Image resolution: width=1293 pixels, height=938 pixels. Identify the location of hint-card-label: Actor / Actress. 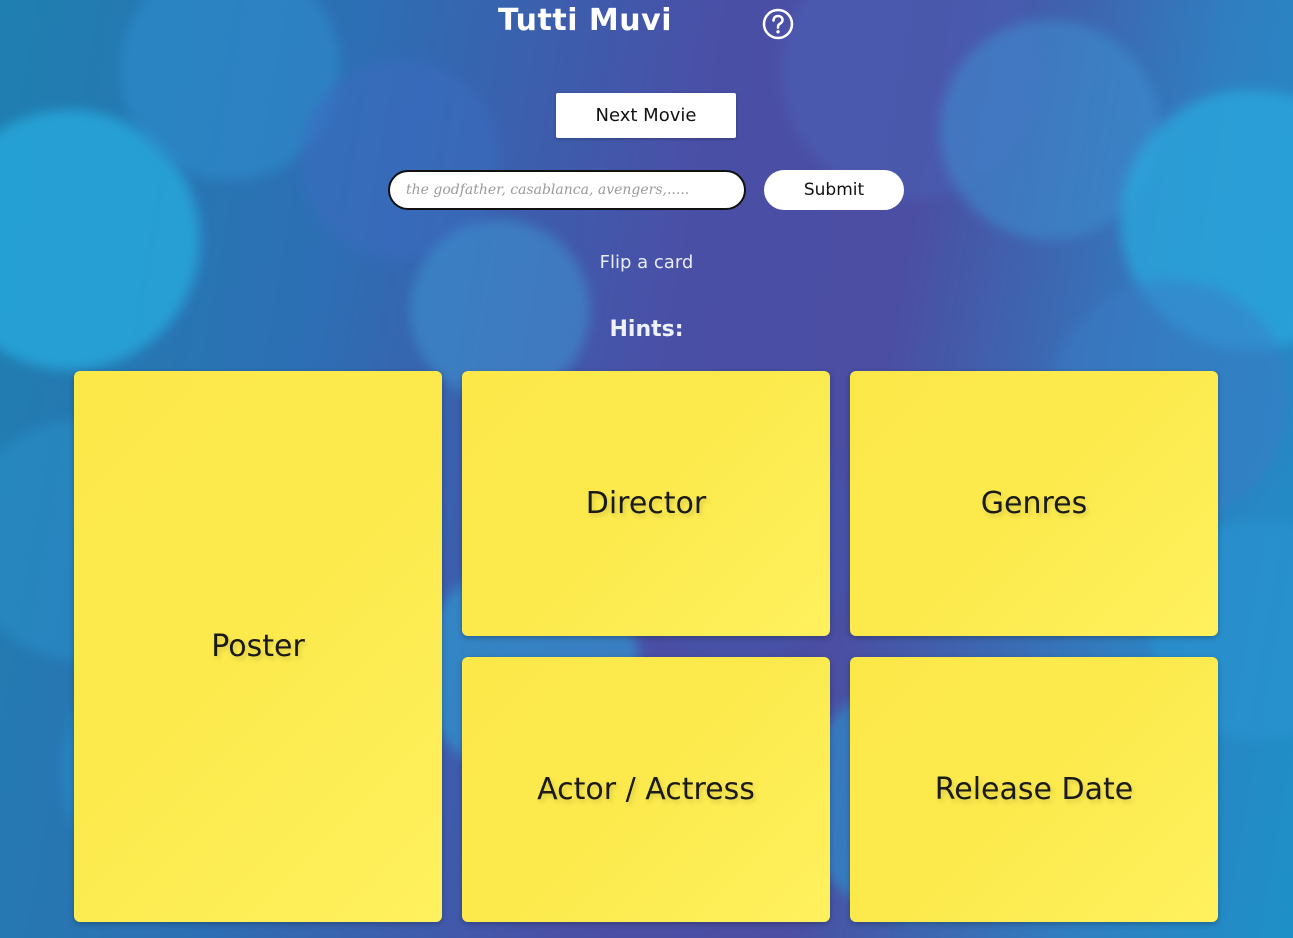
(646, 789).